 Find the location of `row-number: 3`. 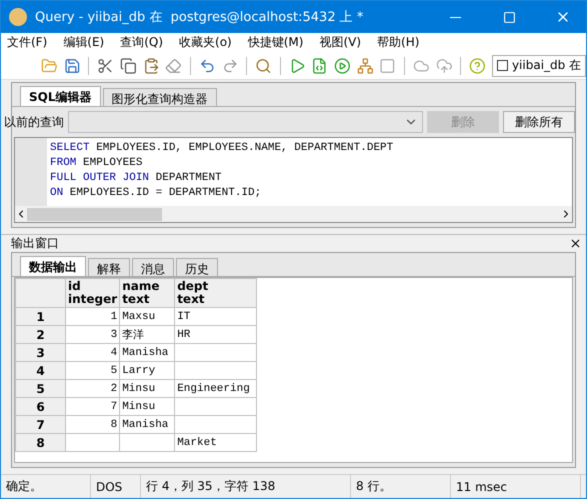

row-number: 3 is located at coordinates (41, 353).